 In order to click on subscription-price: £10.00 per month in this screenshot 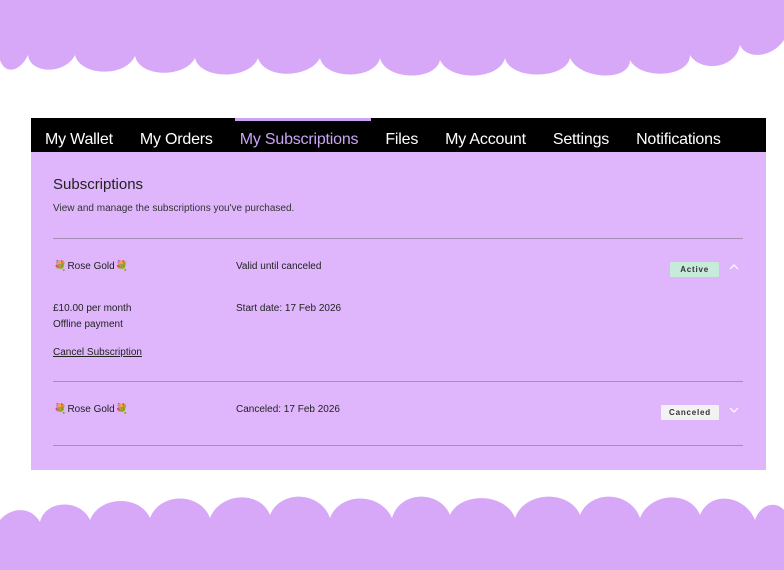, I will do `click(92, 308)`.